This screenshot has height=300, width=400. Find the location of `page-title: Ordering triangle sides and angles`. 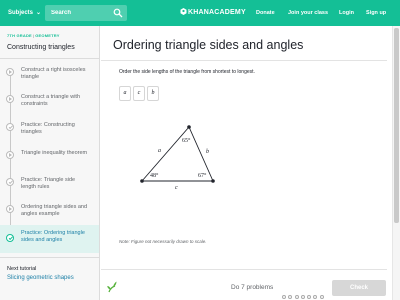

page-title: Ordering triangle sides and angles is located at coordinates (208, 45).